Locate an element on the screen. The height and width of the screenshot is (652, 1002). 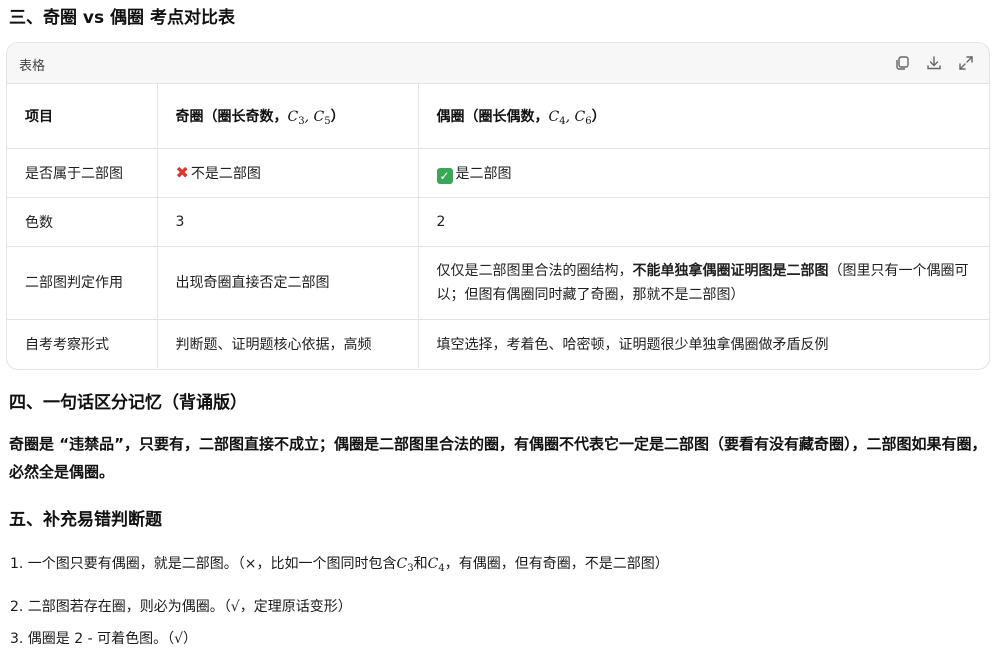
expand-icon is located at coordinates (966, 63).